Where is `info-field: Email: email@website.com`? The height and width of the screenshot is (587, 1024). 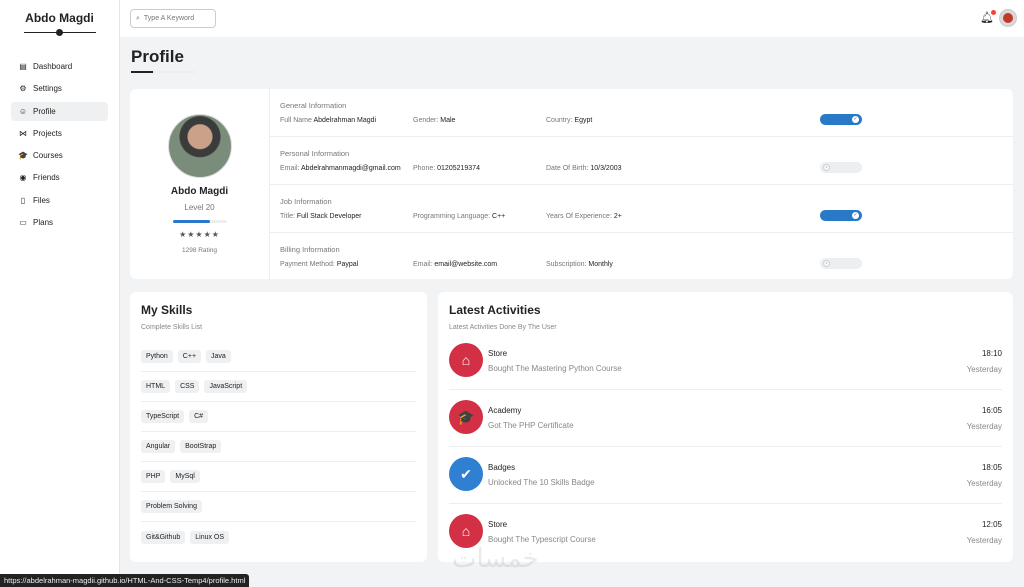
info-field: Email: email@website.com is located at coordinates (455, 264).